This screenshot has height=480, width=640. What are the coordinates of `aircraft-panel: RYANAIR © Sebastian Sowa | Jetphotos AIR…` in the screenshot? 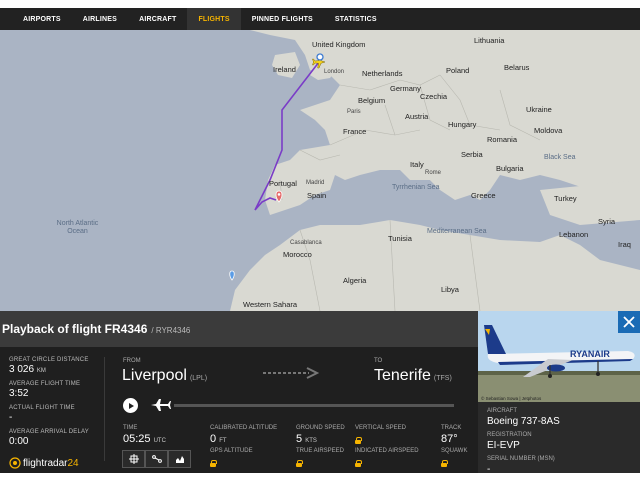 It's located at (559, 393).